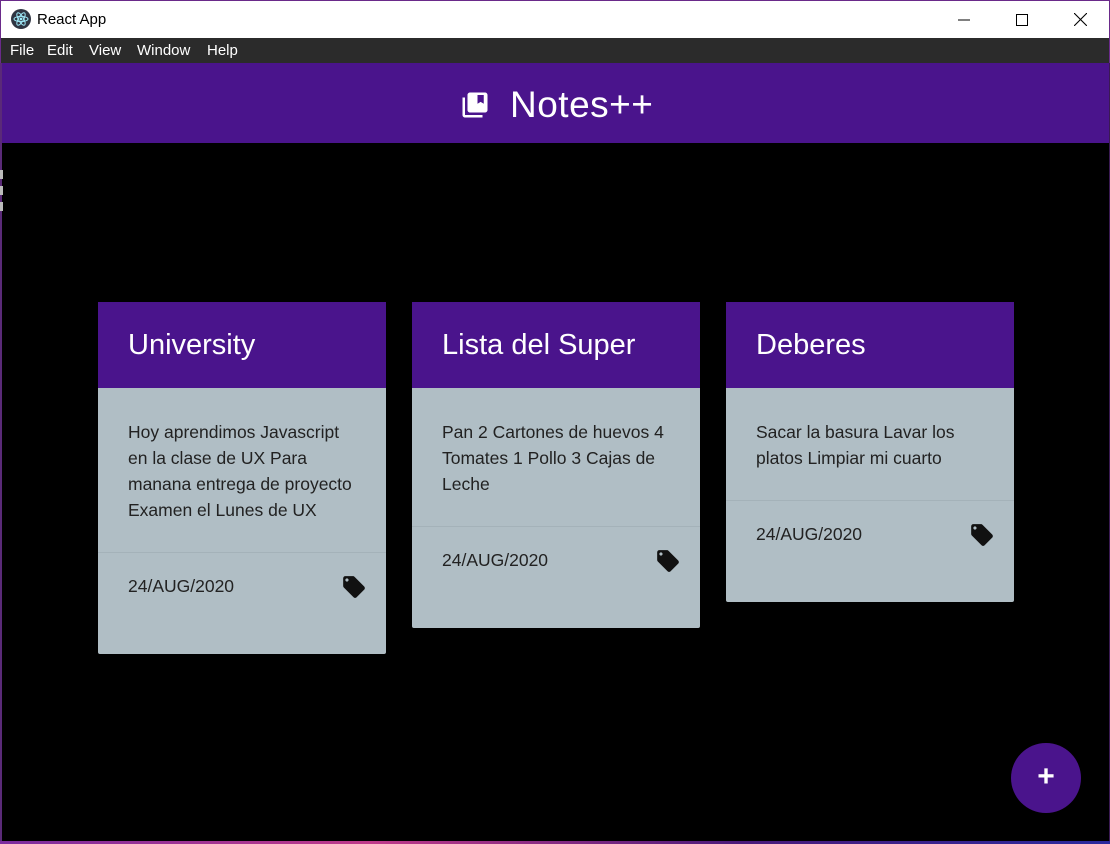  What do you see at coordinates (60, 50) in the screenshot?
I see `menu-edit: Edit` at bounding box center [60, 50].